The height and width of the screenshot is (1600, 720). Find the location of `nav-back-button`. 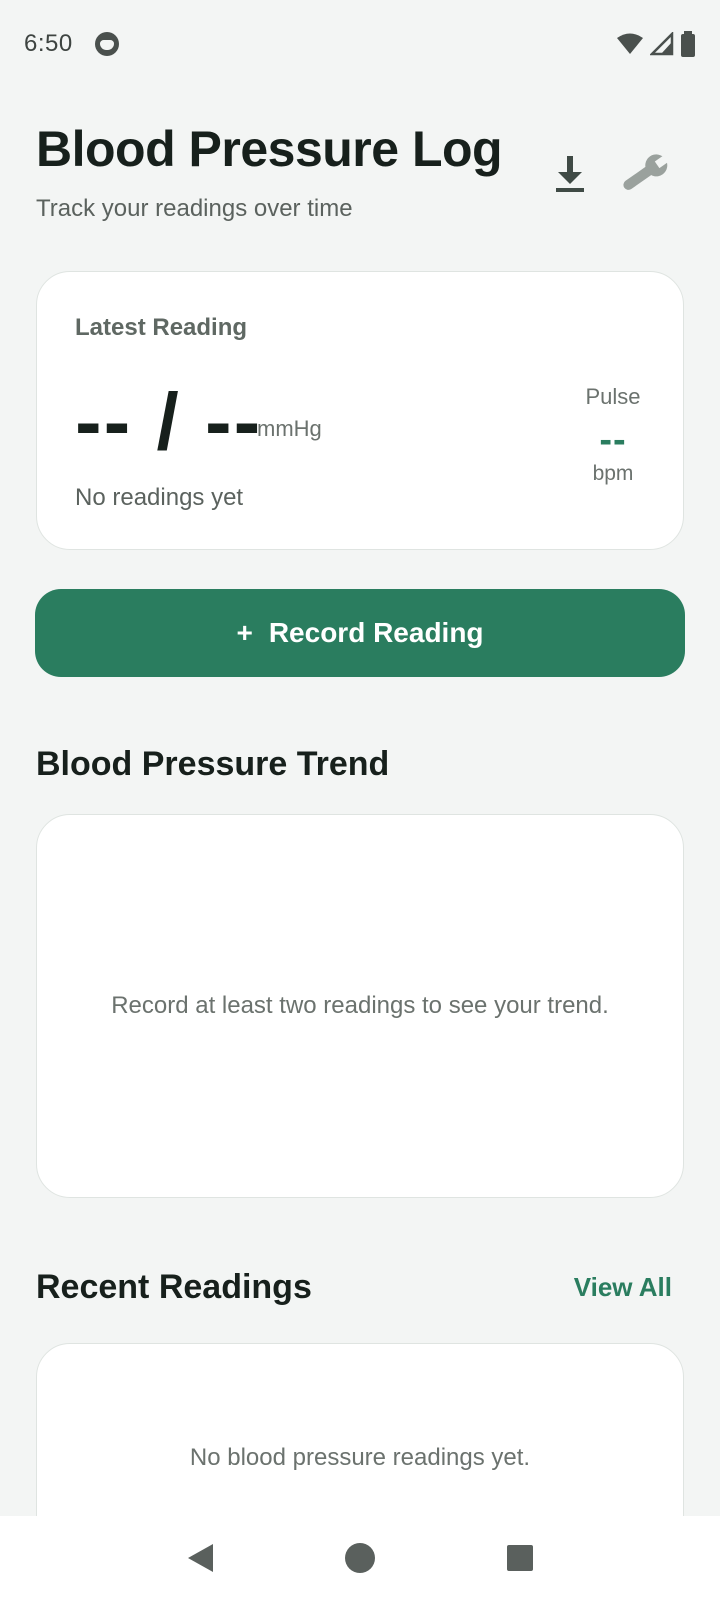

nav-back-button is located at coordinates (200, 1558).